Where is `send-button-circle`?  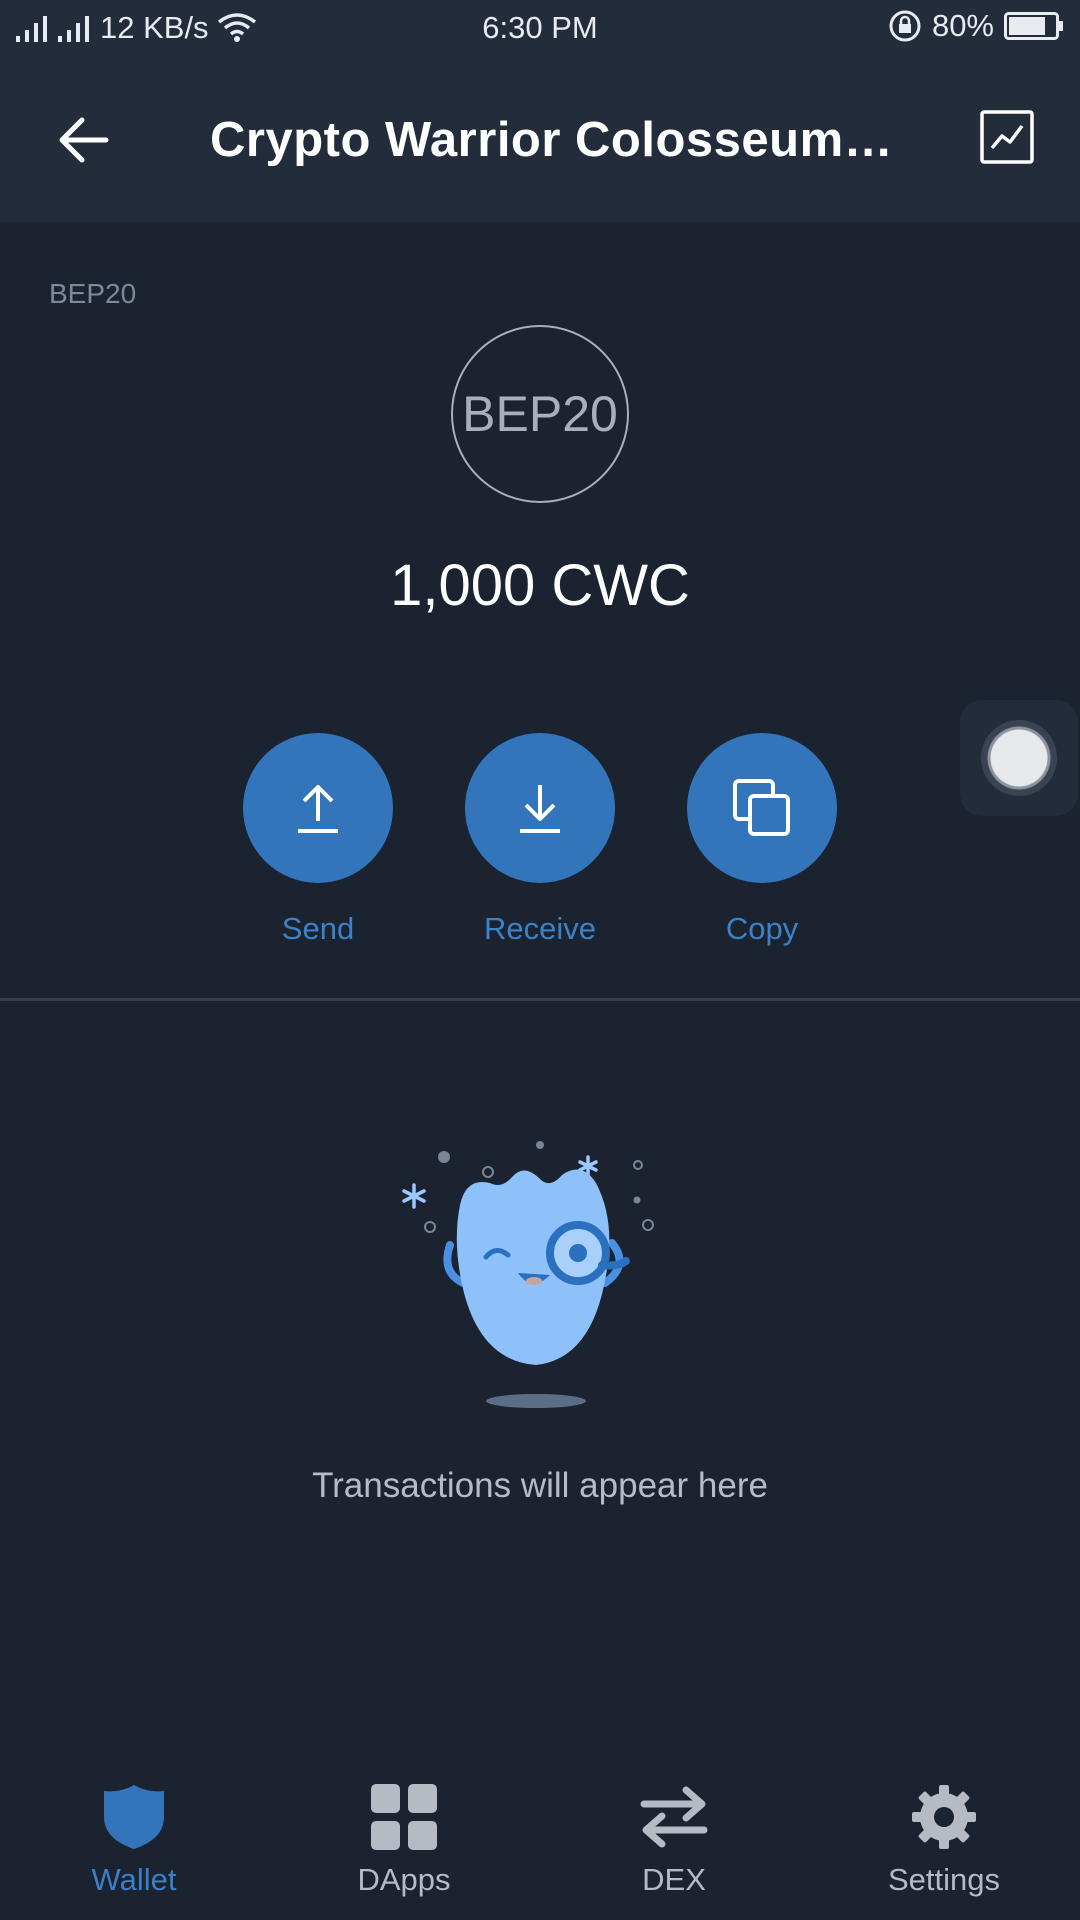
send-button-circle is located at coordinates (318, 808).